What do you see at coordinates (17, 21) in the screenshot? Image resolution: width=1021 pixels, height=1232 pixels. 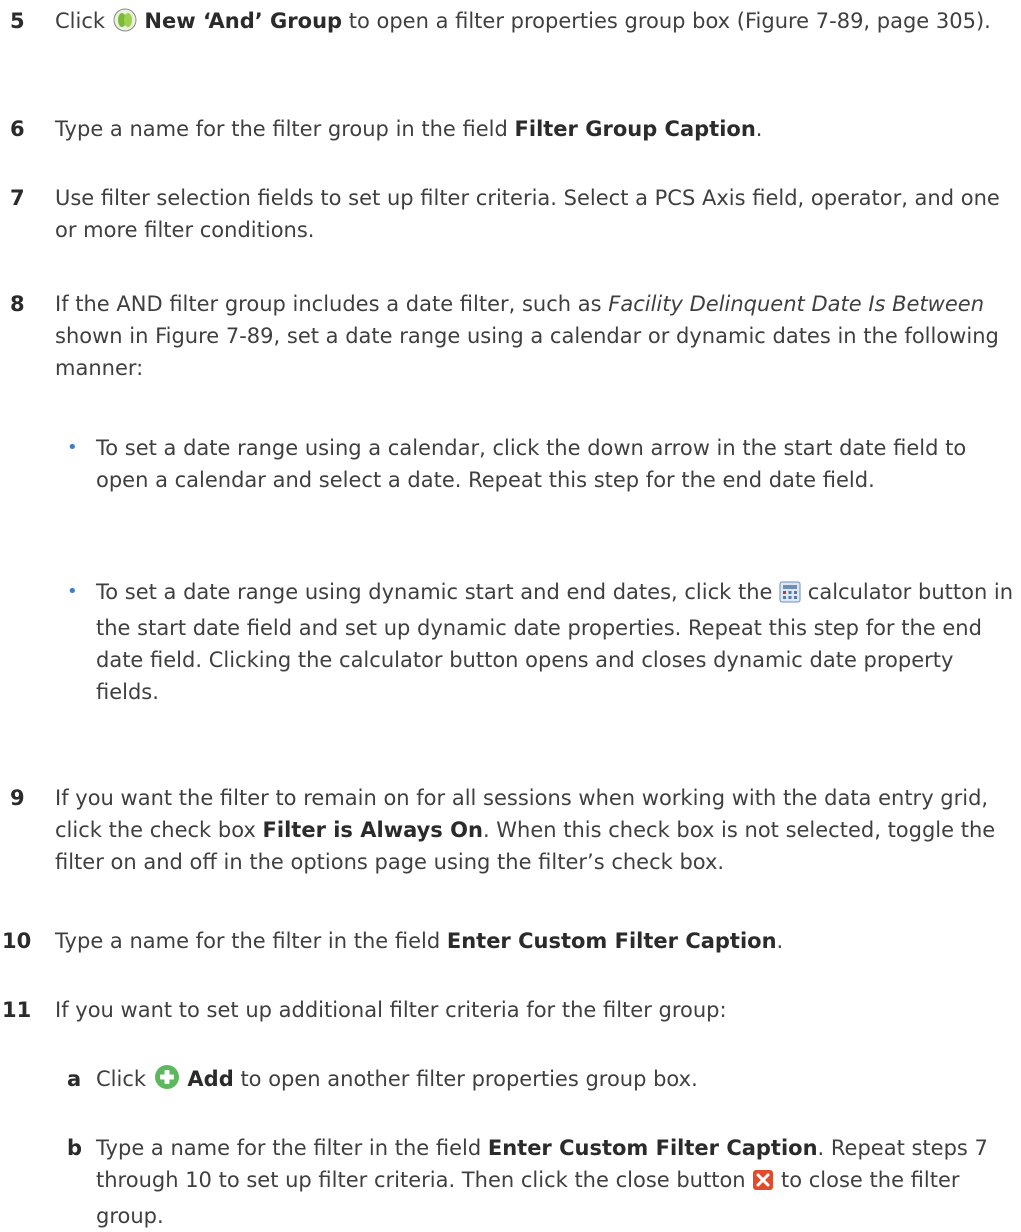 I see `step-number: 5` at bounding box center [17, 21].